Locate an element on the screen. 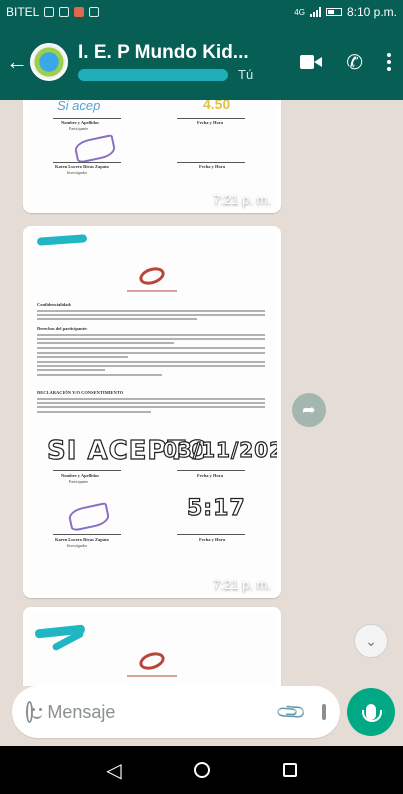 This screenshot has width=403, height=794. android-nav-bar: ◁ is located at coordinates (201, 770).